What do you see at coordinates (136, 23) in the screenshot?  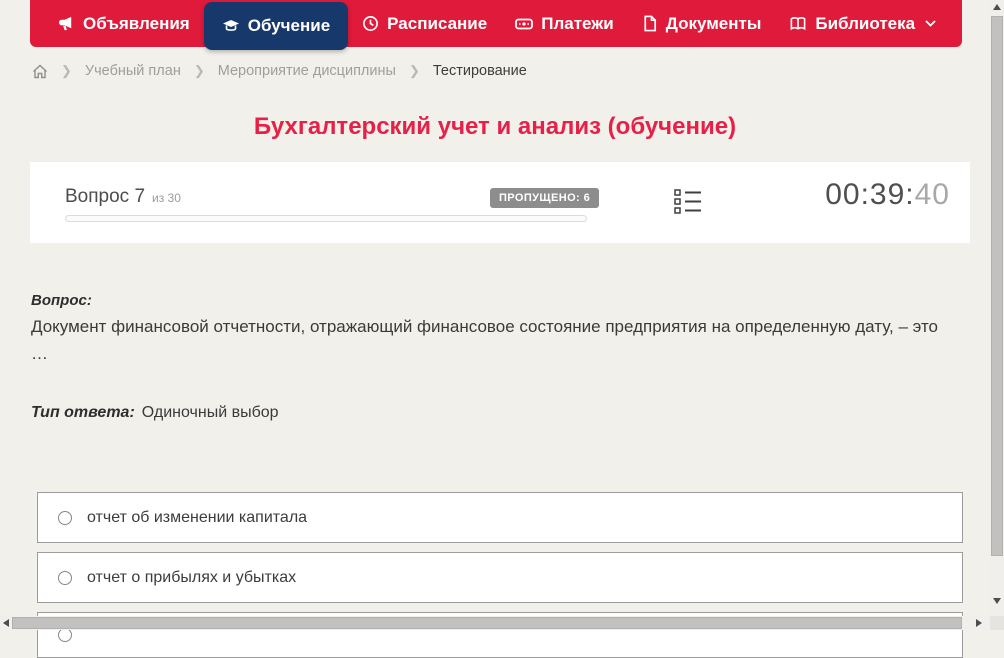 I see `nav-item-label: Объявления` at bounding box center [136, 23].